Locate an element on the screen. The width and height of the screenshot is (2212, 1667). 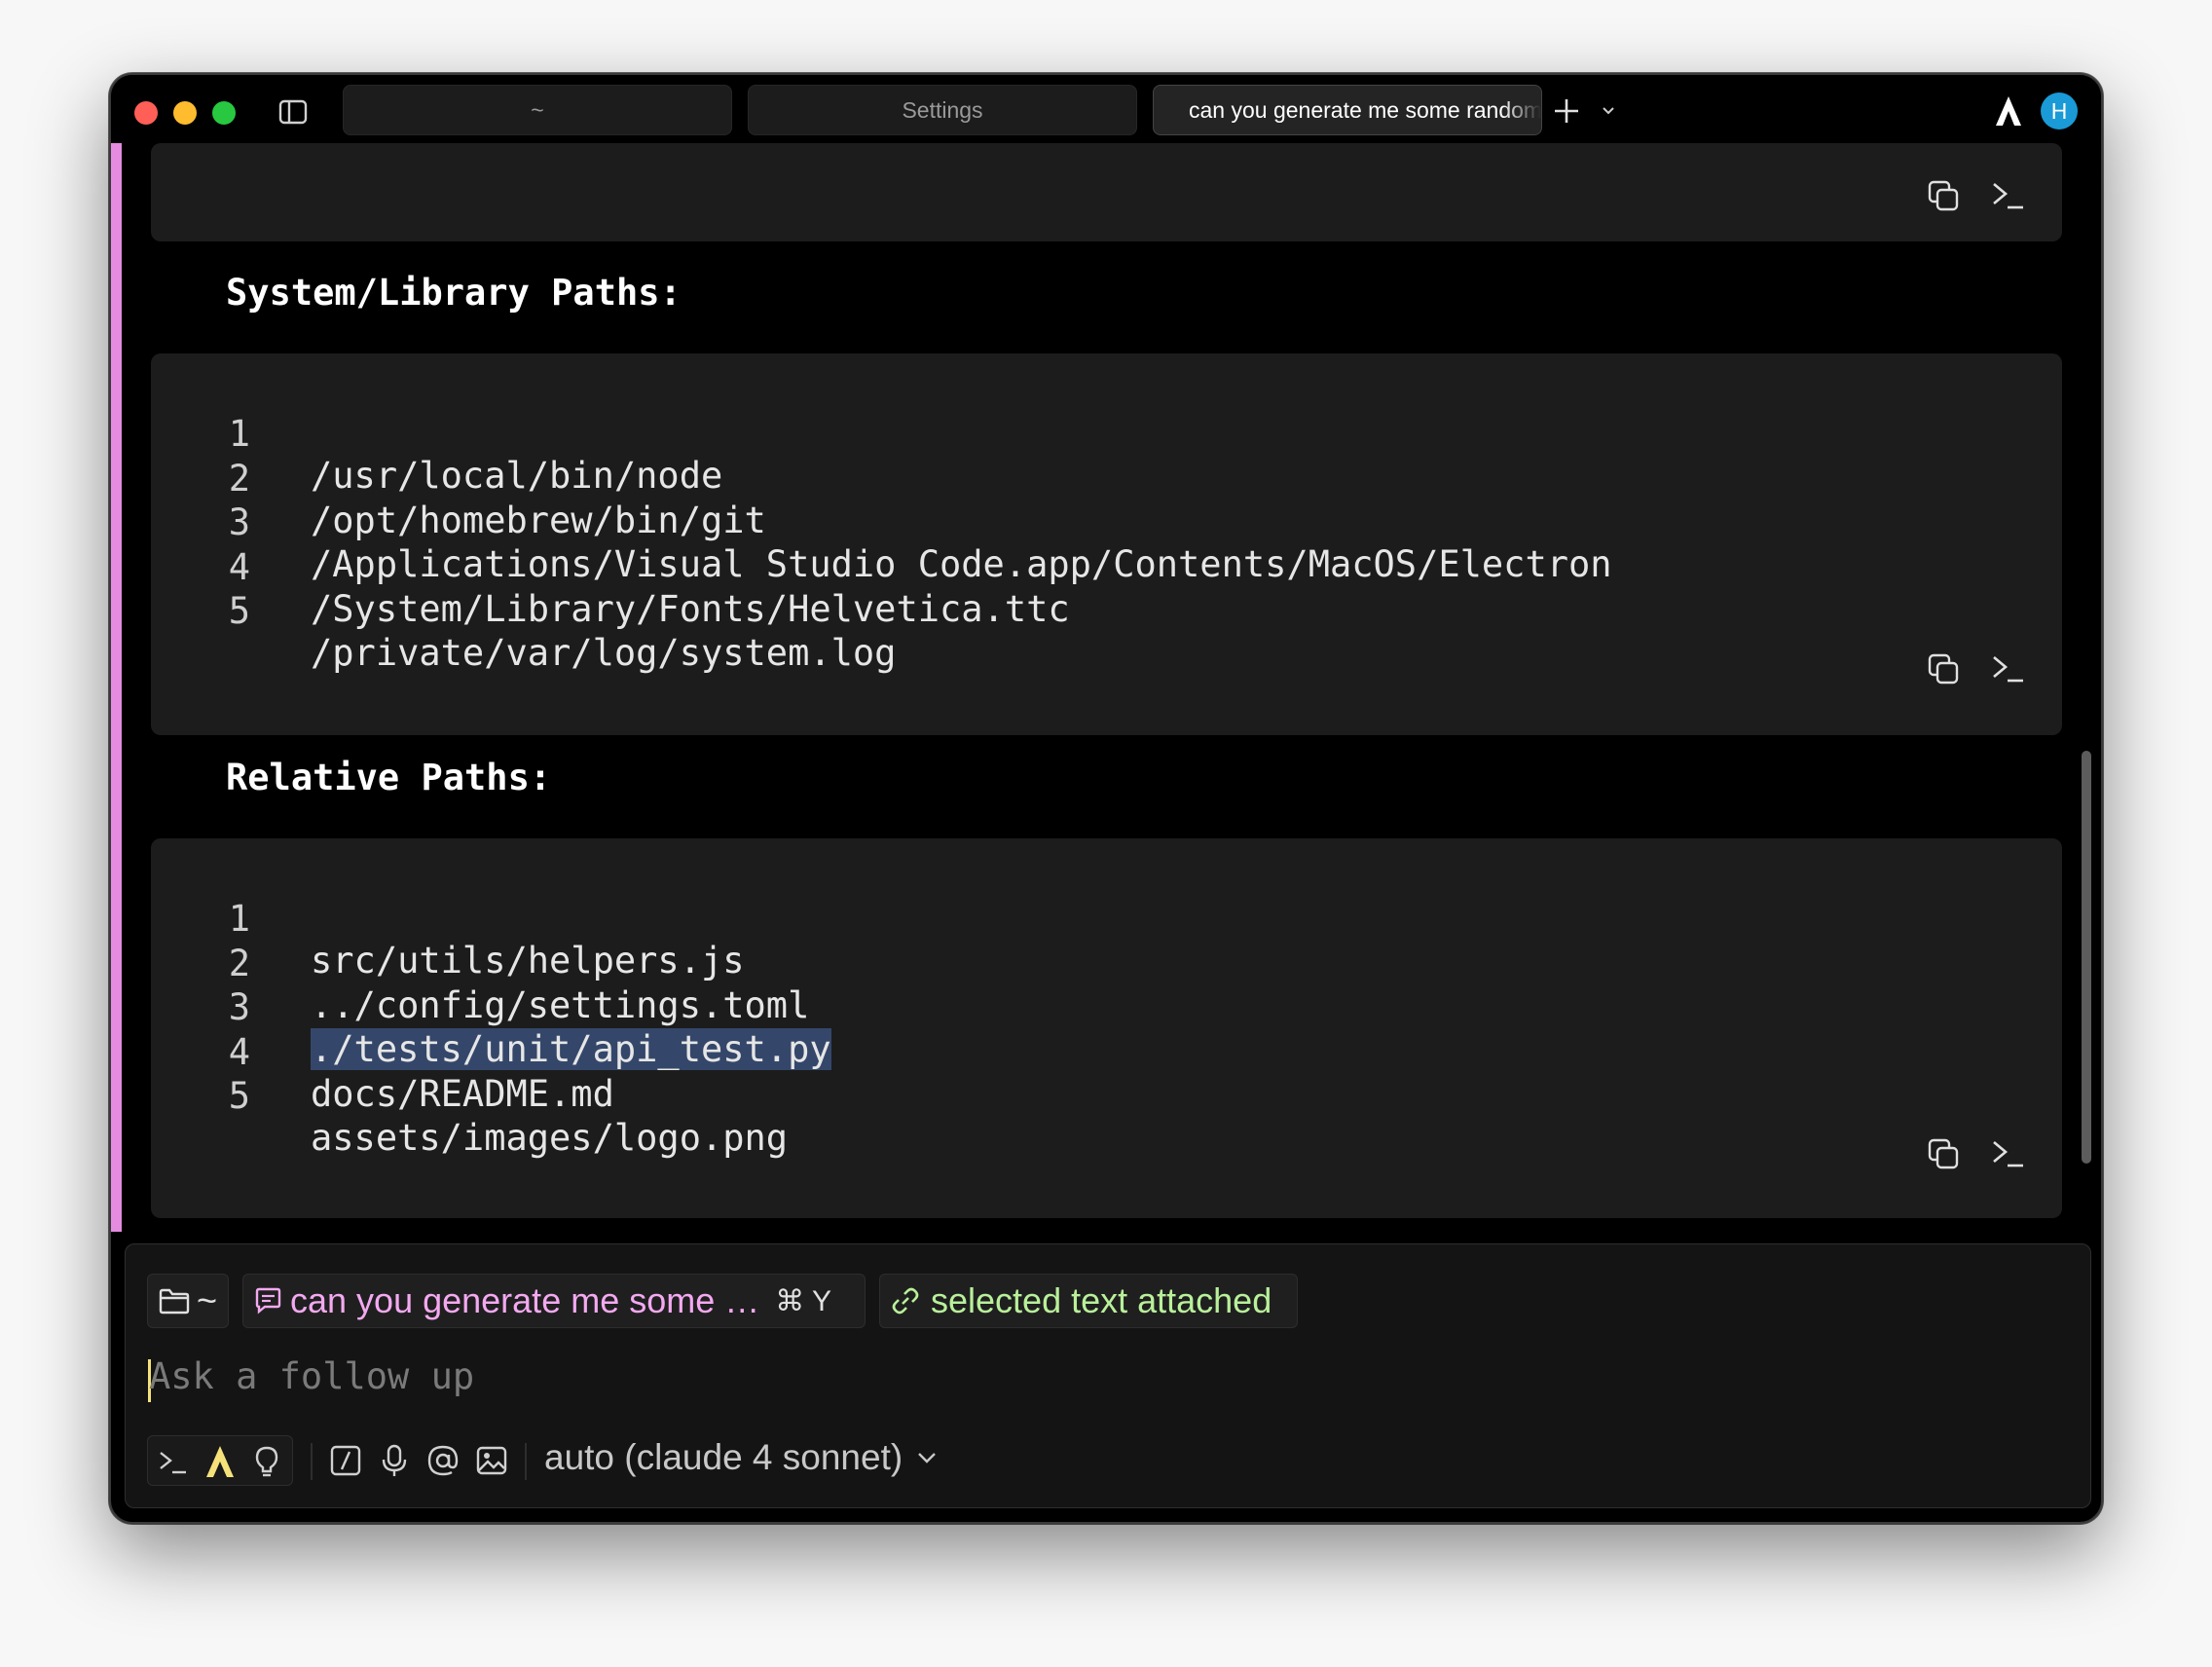
code-line: 5 /private/var/log/system.log is located at coordinates (1106, 611).